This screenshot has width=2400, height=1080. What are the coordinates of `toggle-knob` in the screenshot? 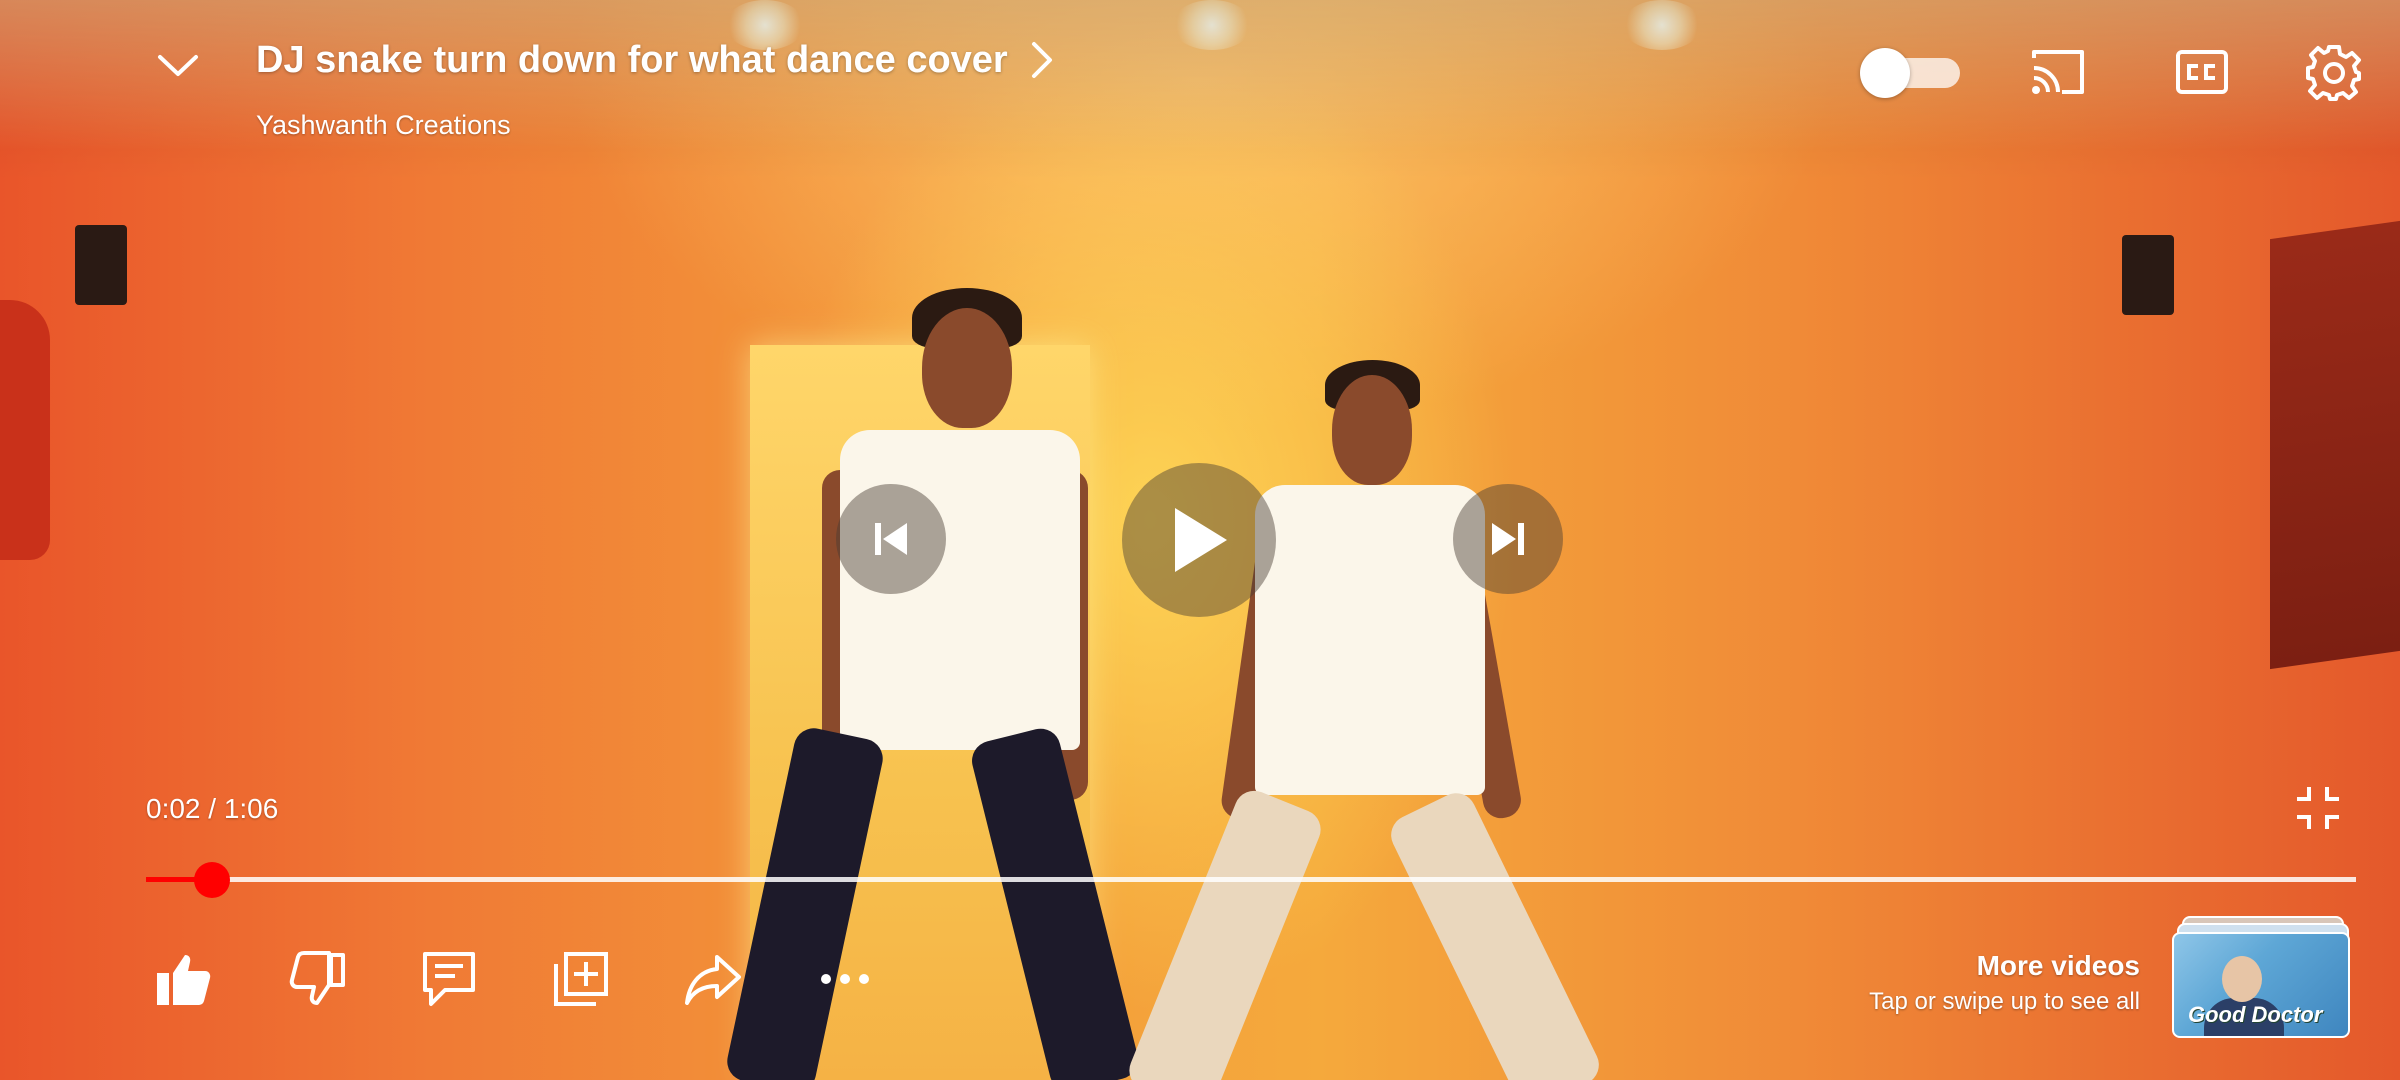 It's located at (1885, 73).